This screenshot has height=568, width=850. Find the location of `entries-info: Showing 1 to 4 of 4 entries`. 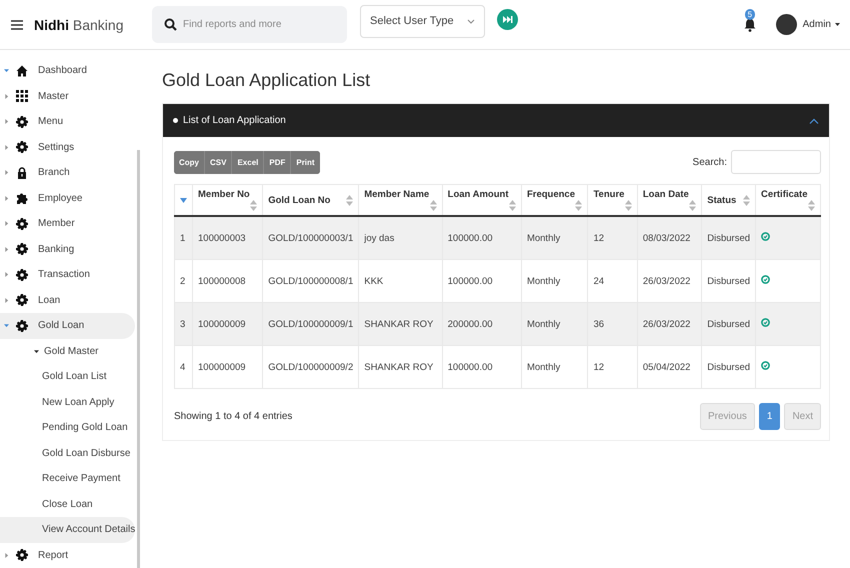

entries-info: Showing 1 to 4 of 4 entries is located at coordinates (233, 416).